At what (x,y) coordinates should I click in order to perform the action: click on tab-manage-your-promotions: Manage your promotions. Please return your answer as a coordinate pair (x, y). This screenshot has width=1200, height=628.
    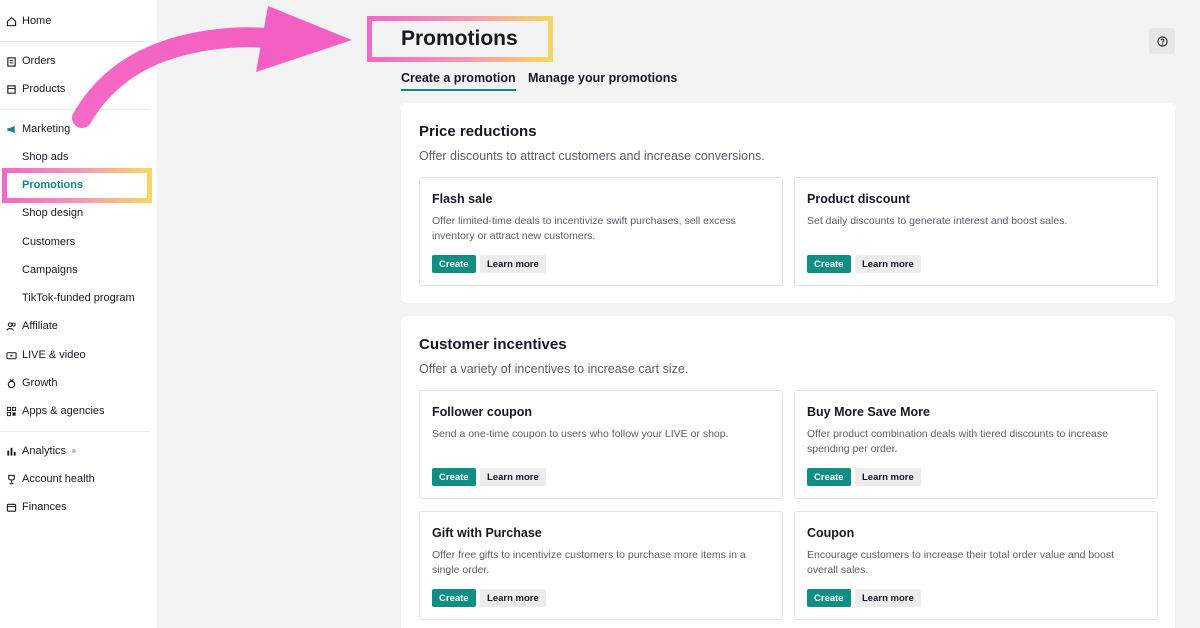
    Looking at the image, I should click on (602, 80).